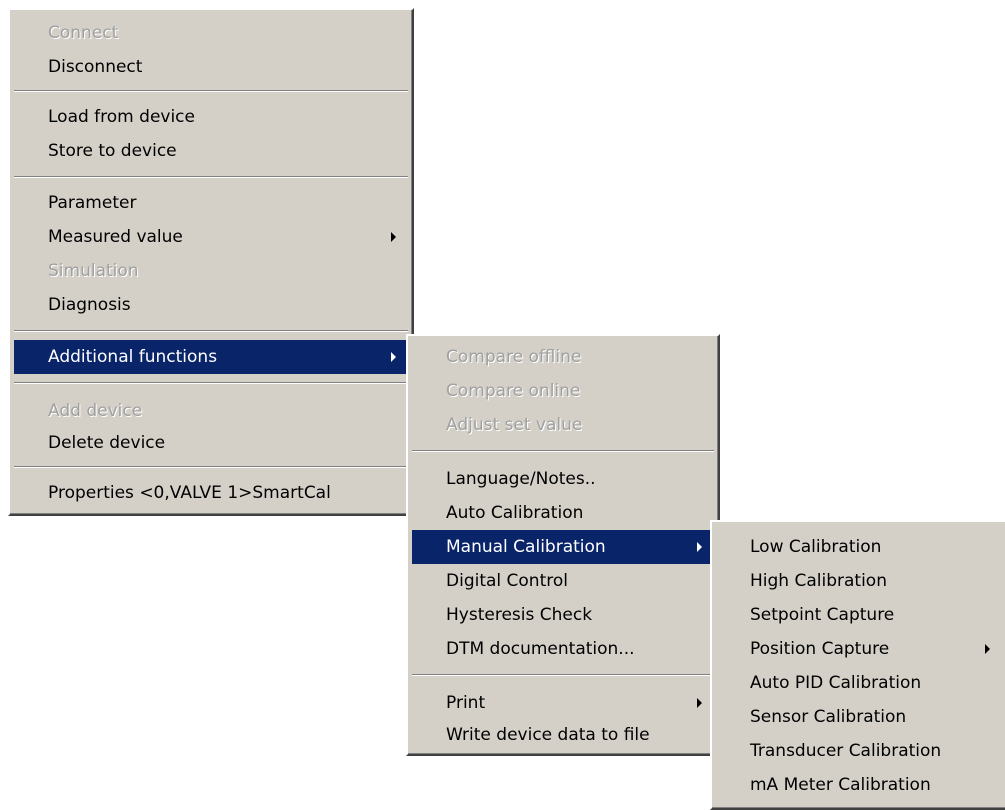 The height and width of the screenshot is (810, 1005). I want to click on menu-item-label: Sensor Calibration, so click(828, 717).